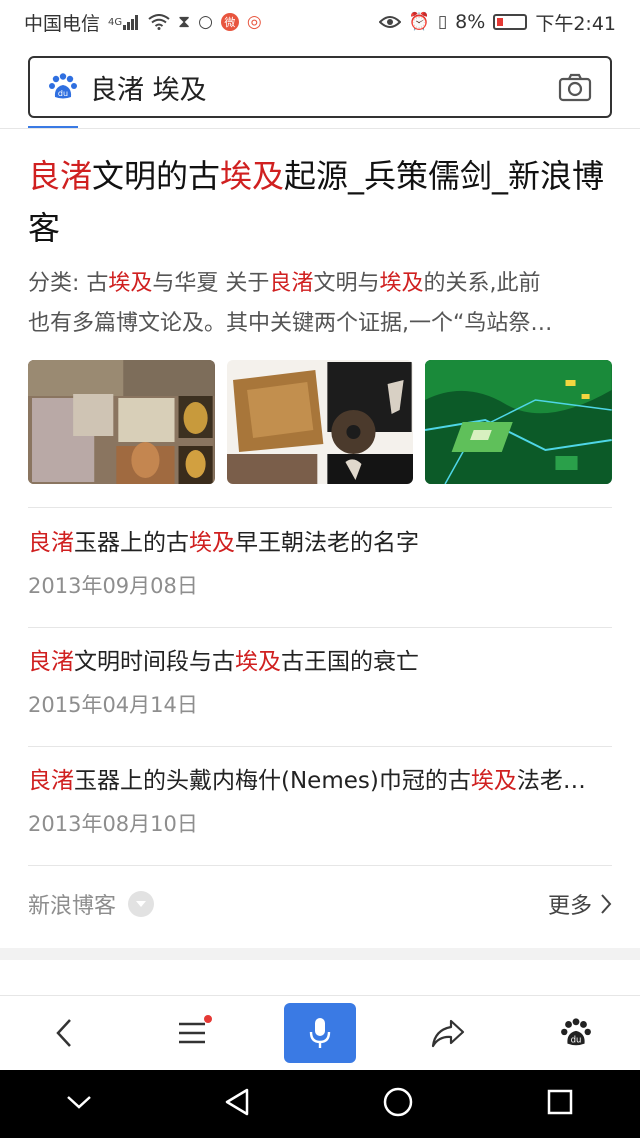 The height and width of the screenshot is (1138, 640). Describe the element at coordinates (327, 543) in the screenshot. I see `title-text: 早王朝法老的名字` at that location.